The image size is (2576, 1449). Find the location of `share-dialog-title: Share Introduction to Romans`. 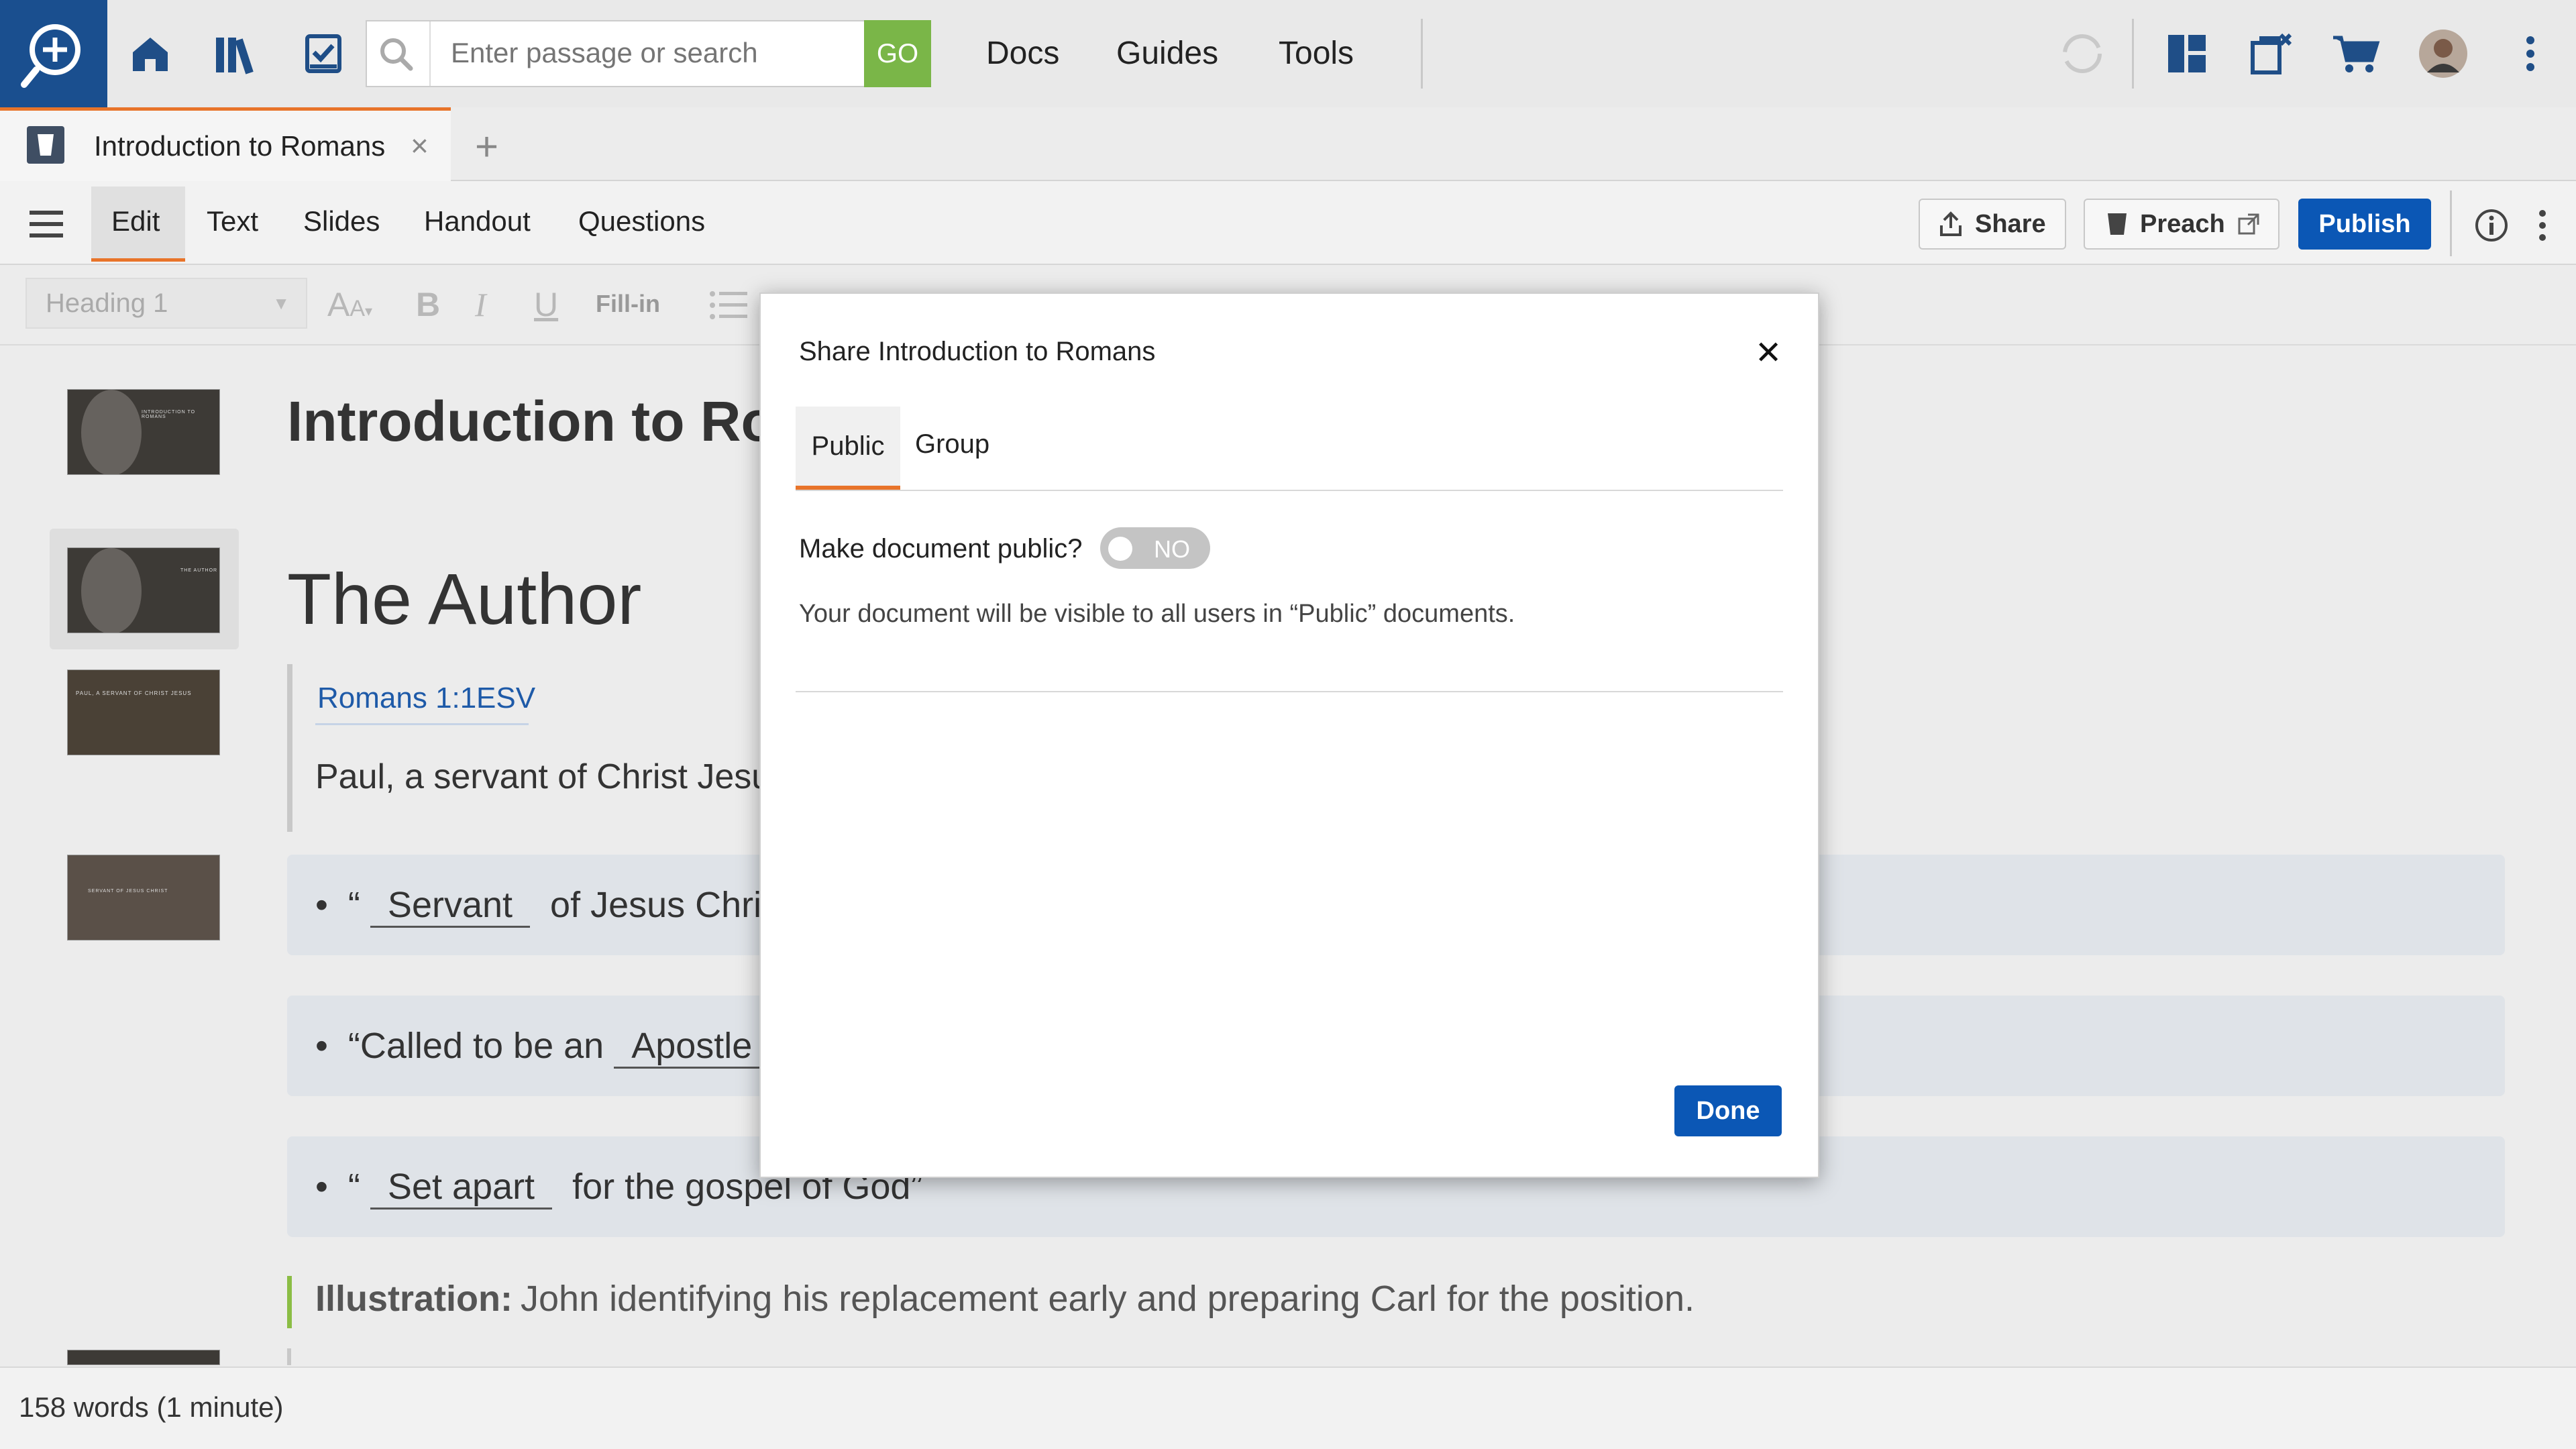

share-dialog-title: Share Introduction to Romans is located at coordinates (977, 351).